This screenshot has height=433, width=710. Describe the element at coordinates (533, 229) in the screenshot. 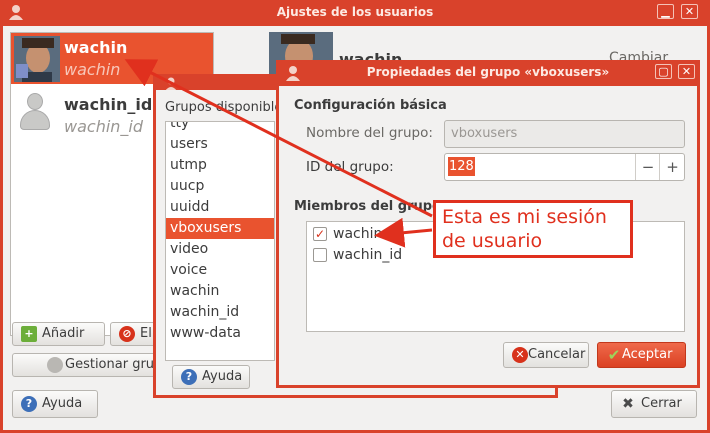

I see `annotation-callout: Esta es mi sesión de usuario` at that location.